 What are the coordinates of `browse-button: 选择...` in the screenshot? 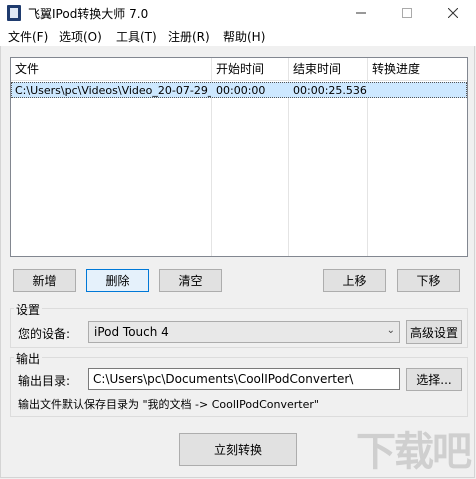 It's located at (434, 379).